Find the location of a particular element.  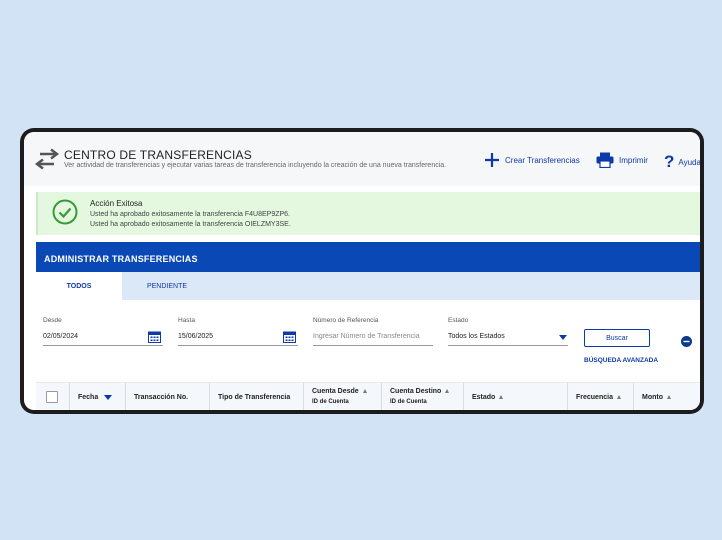

column-estado-label: Estado is located at coordinates (484, 397).